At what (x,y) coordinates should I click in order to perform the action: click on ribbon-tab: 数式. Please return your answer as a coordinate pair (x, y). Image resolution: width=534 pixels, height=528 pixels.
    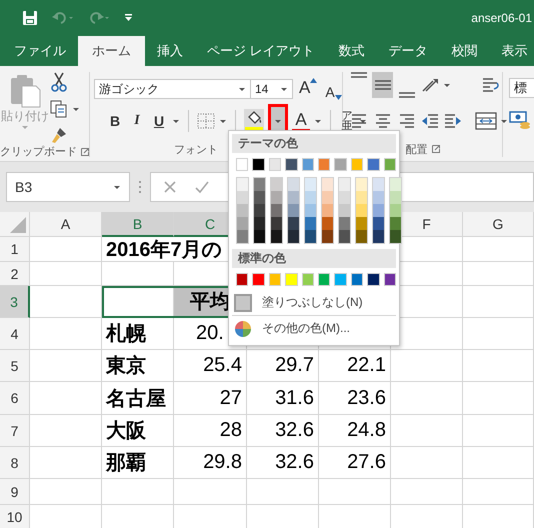
    Looking at the image, I should click on (351, 51).